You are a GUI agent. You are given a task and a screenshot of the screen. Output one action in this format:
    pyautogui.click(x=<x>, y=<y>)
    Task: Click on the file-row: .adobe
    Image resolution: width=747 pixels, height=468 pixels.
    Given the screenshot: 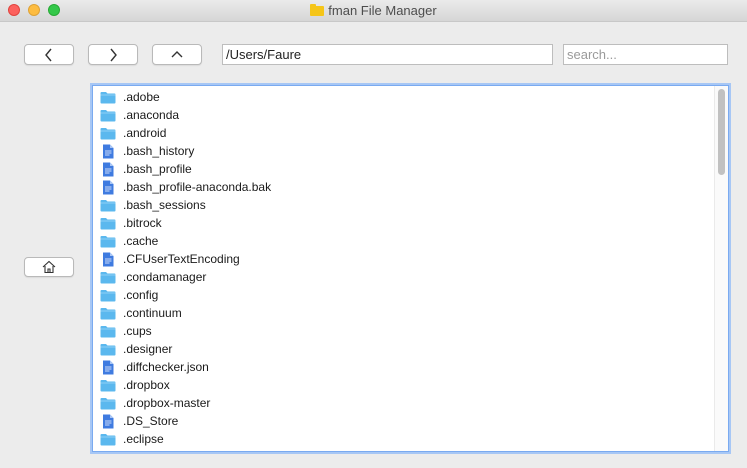 What is the action you would take?
    pyautogui.click(x=403, y=97)
    